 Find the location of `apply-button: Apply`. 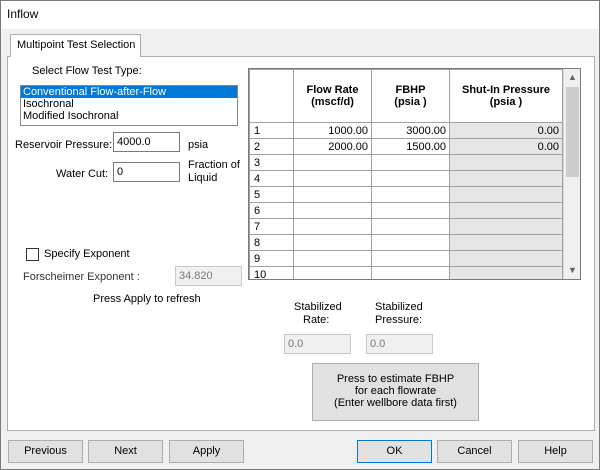

apply-button: Apply is located at coordinates (206, 451).